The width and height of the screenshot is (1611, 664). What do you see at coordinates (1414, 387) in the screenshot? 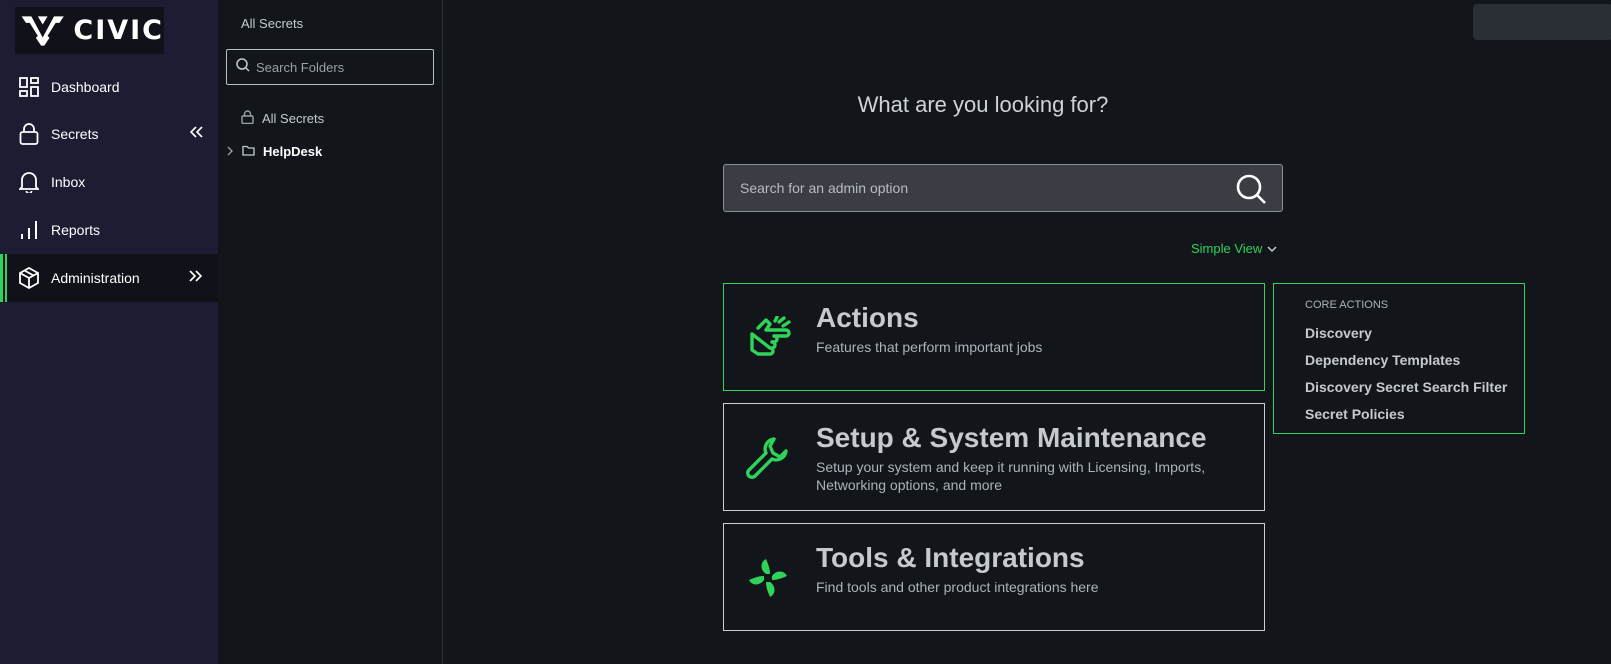
I see `core-action-link: Discovery Secret Search Filter` at bounding box center [1414, 387].